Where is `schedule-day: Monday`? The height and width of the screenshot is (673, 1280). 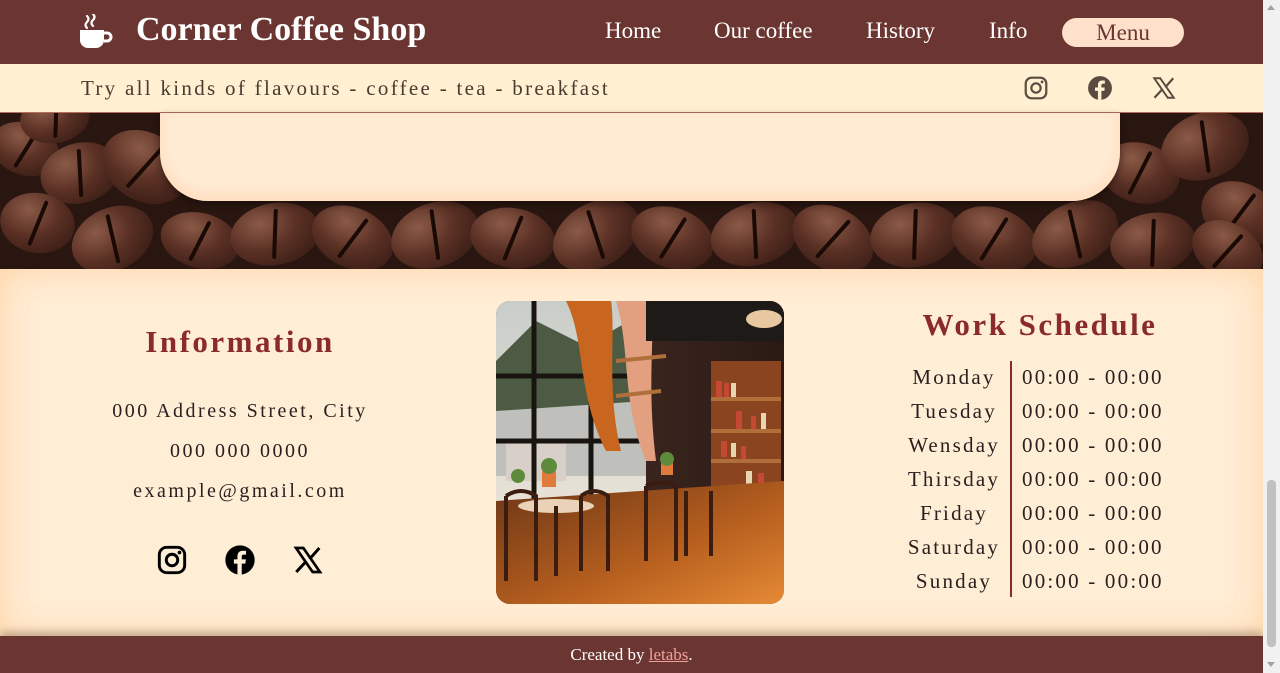
schedule-day: Monday is located at coordinates (954, 377).